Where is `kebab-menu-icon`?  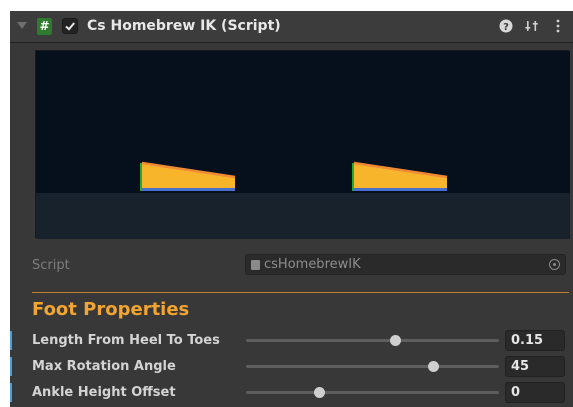 kebab-menu-icon is located at coordinates (558, 26).